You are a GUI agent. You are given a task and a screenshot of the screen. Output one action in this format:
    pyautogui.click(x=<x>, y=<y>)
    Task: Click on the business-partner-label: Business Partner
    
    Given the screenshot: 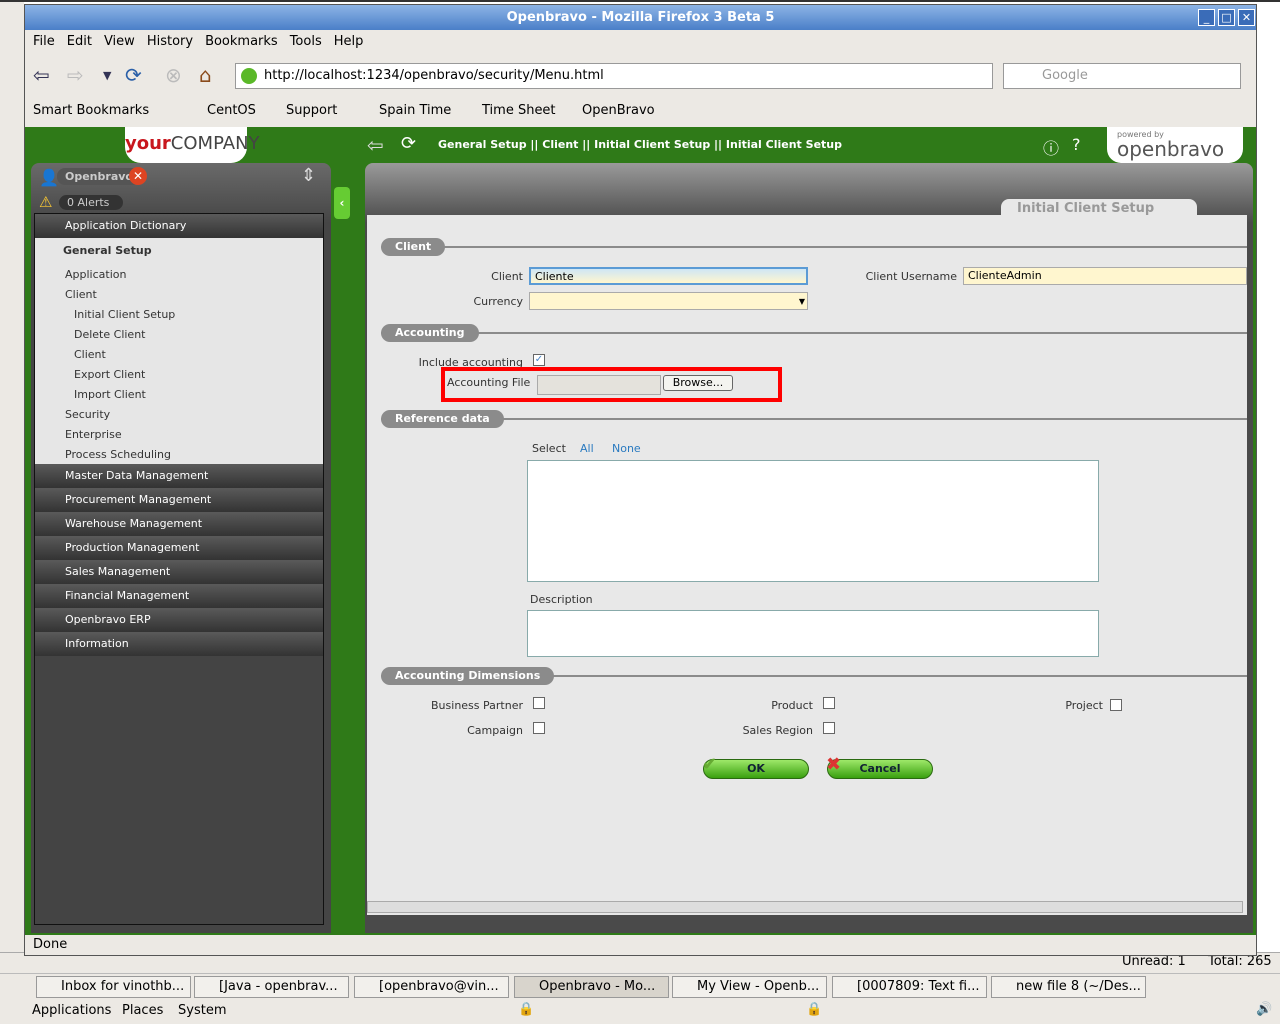 What is the action you would take?
    pyautogui.click(x=477, y=705)
    